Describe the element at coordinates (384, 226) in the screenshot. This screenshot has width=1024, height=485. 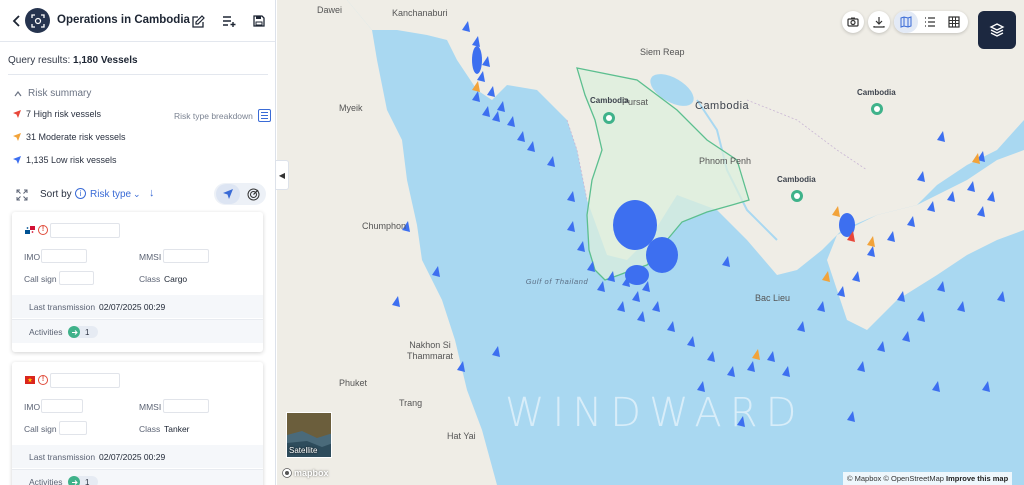
I see `map-label-chumphon: Chumphon` at that location.